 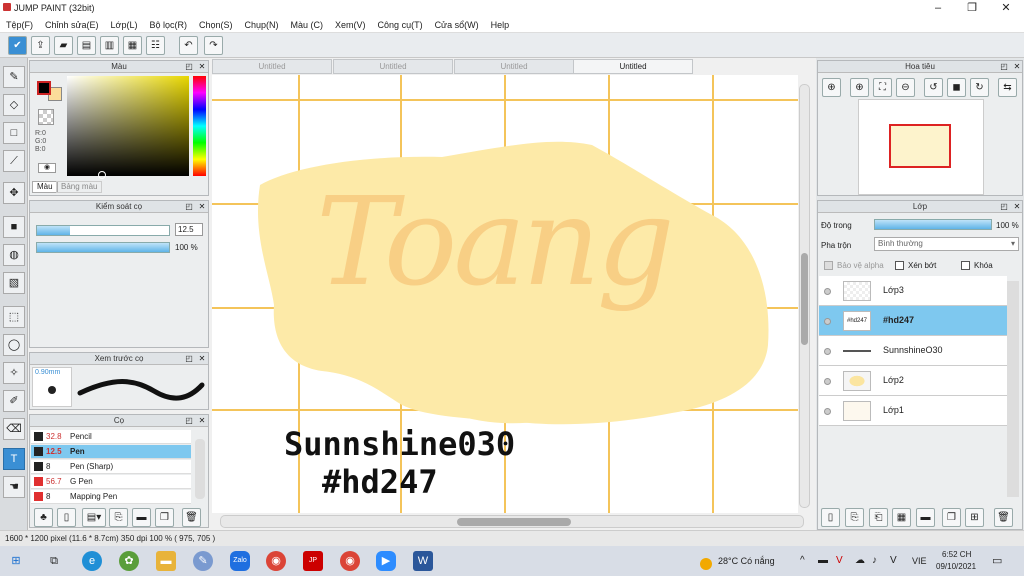 What do you see at coordinates (111, 482) in the screenshot?
I see `brush-item-g-pen: 56.7 G Pen` at bounding box center [111, 482].